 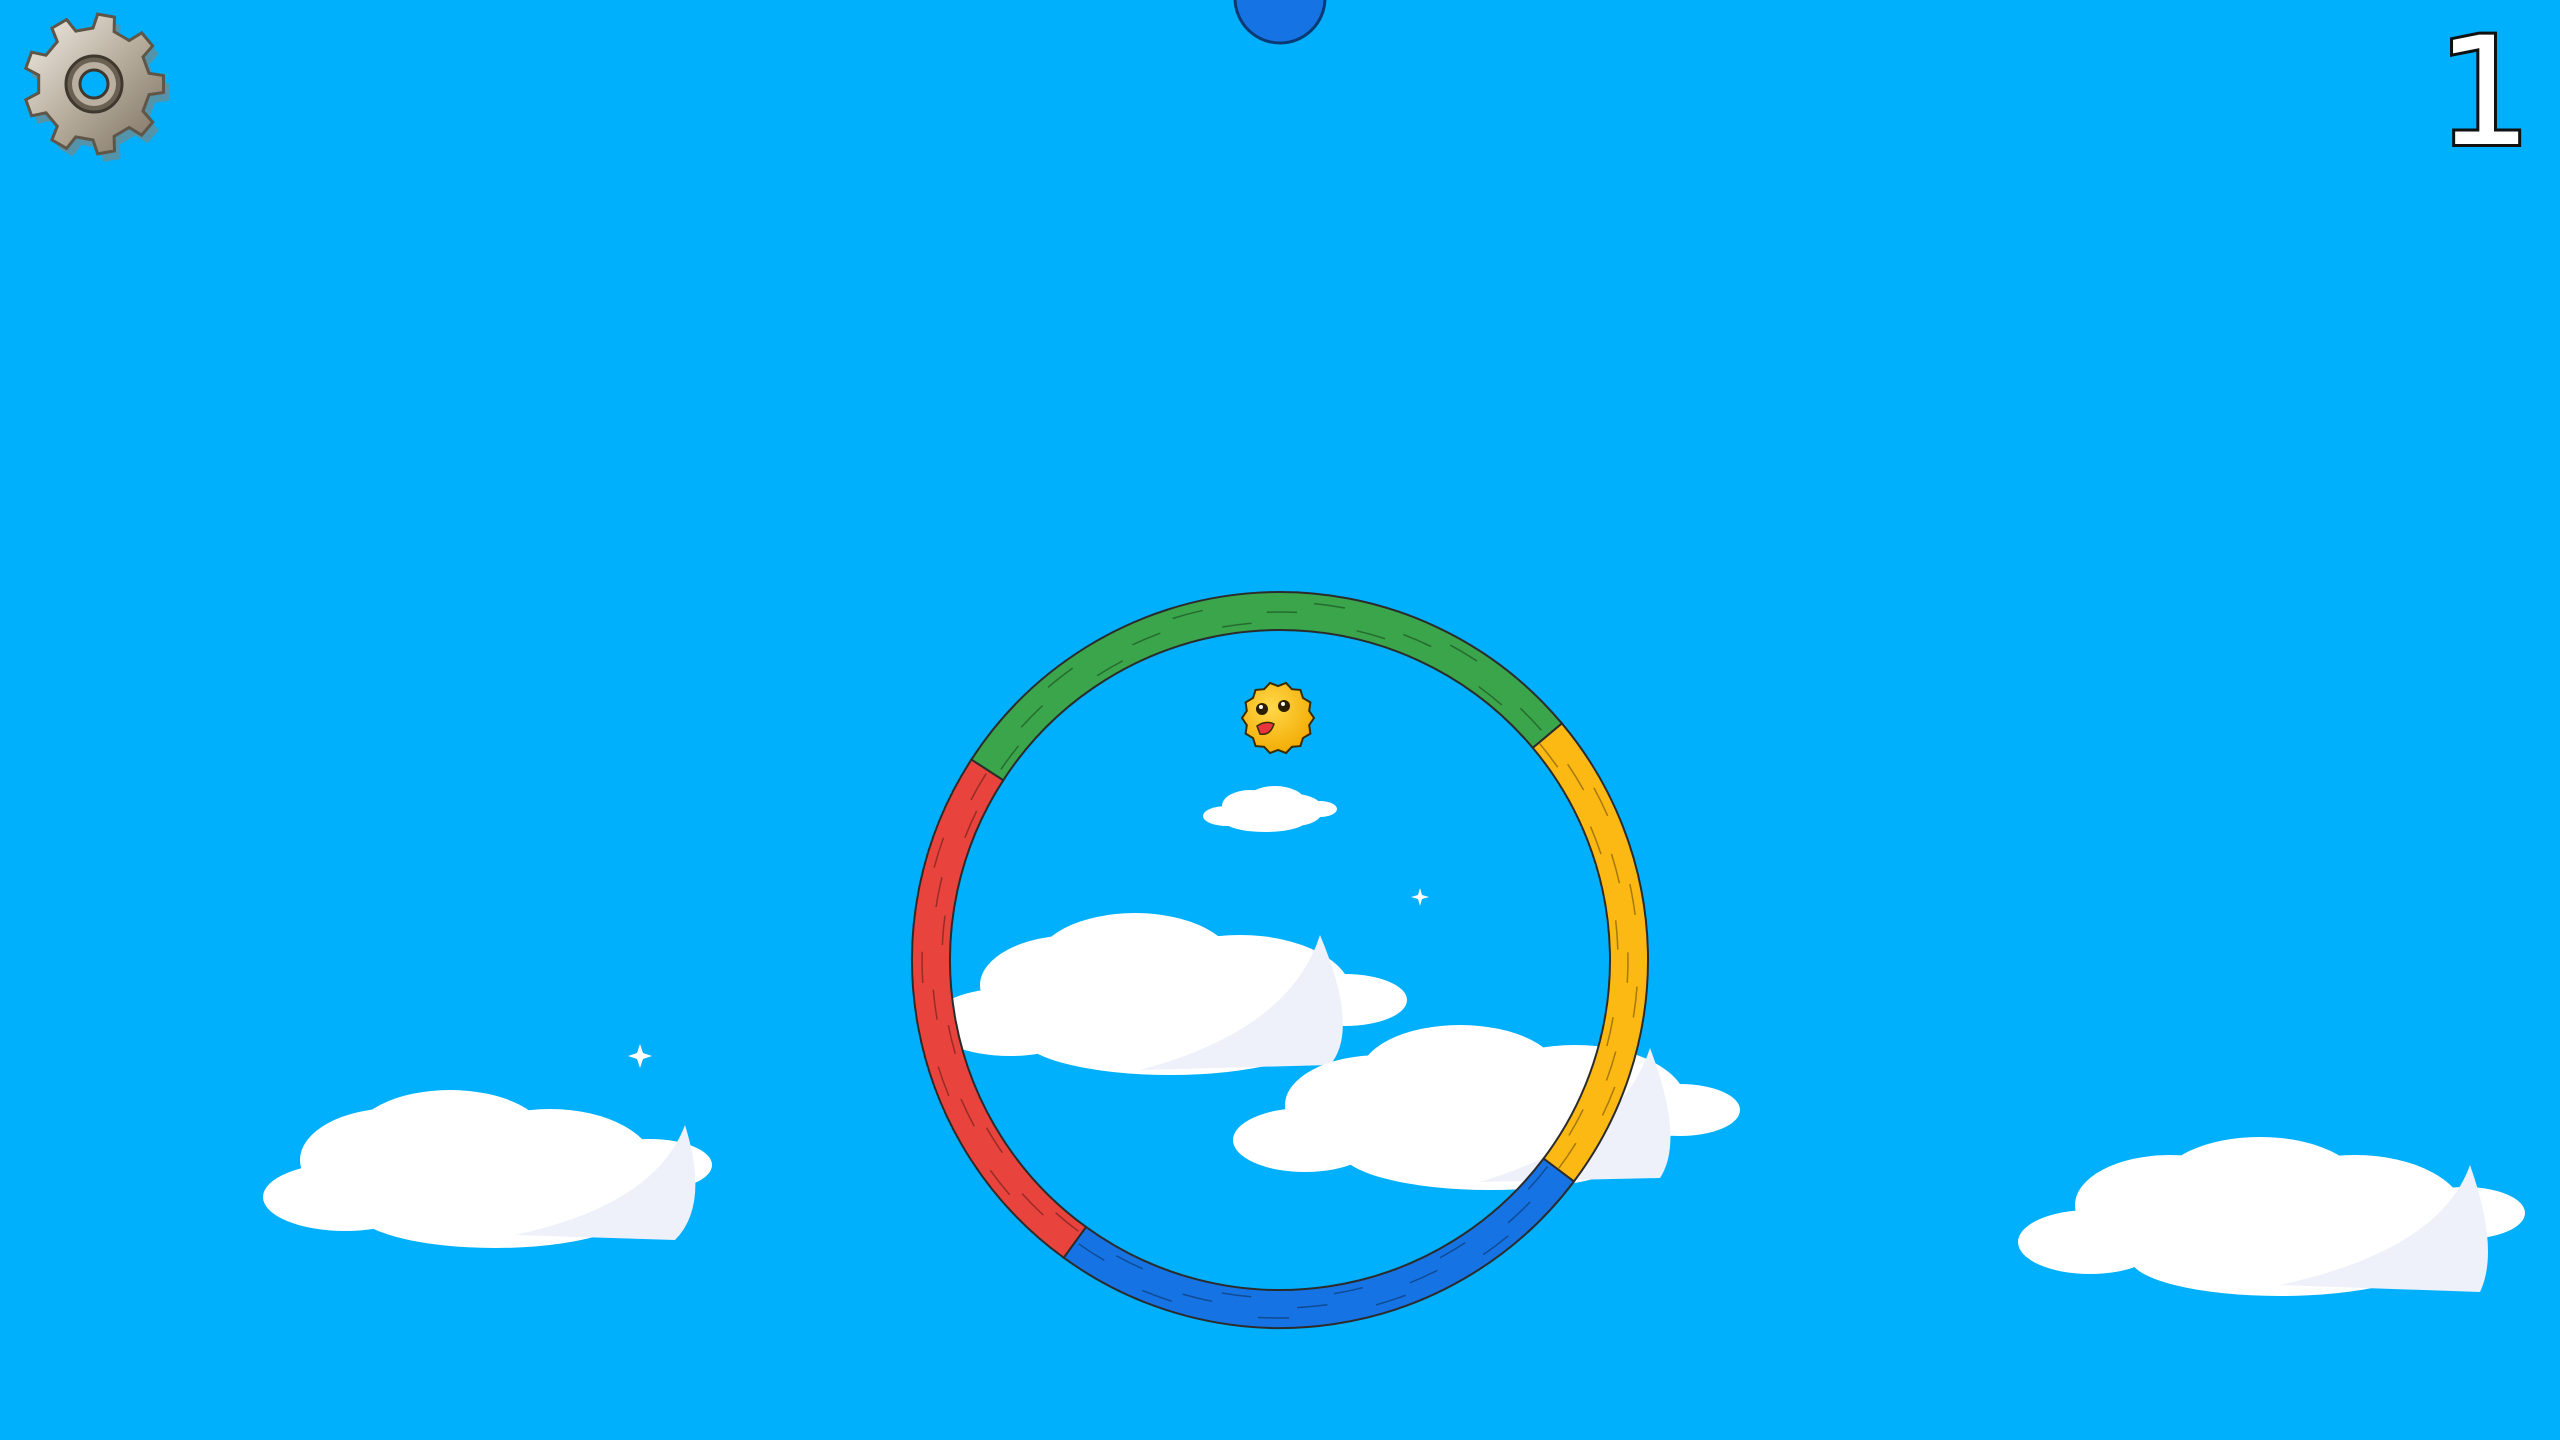 What do you see at coordinates (2271, 1216) in the screenshot?
I see `cloud-right` at bounding box center [2271, 1216].